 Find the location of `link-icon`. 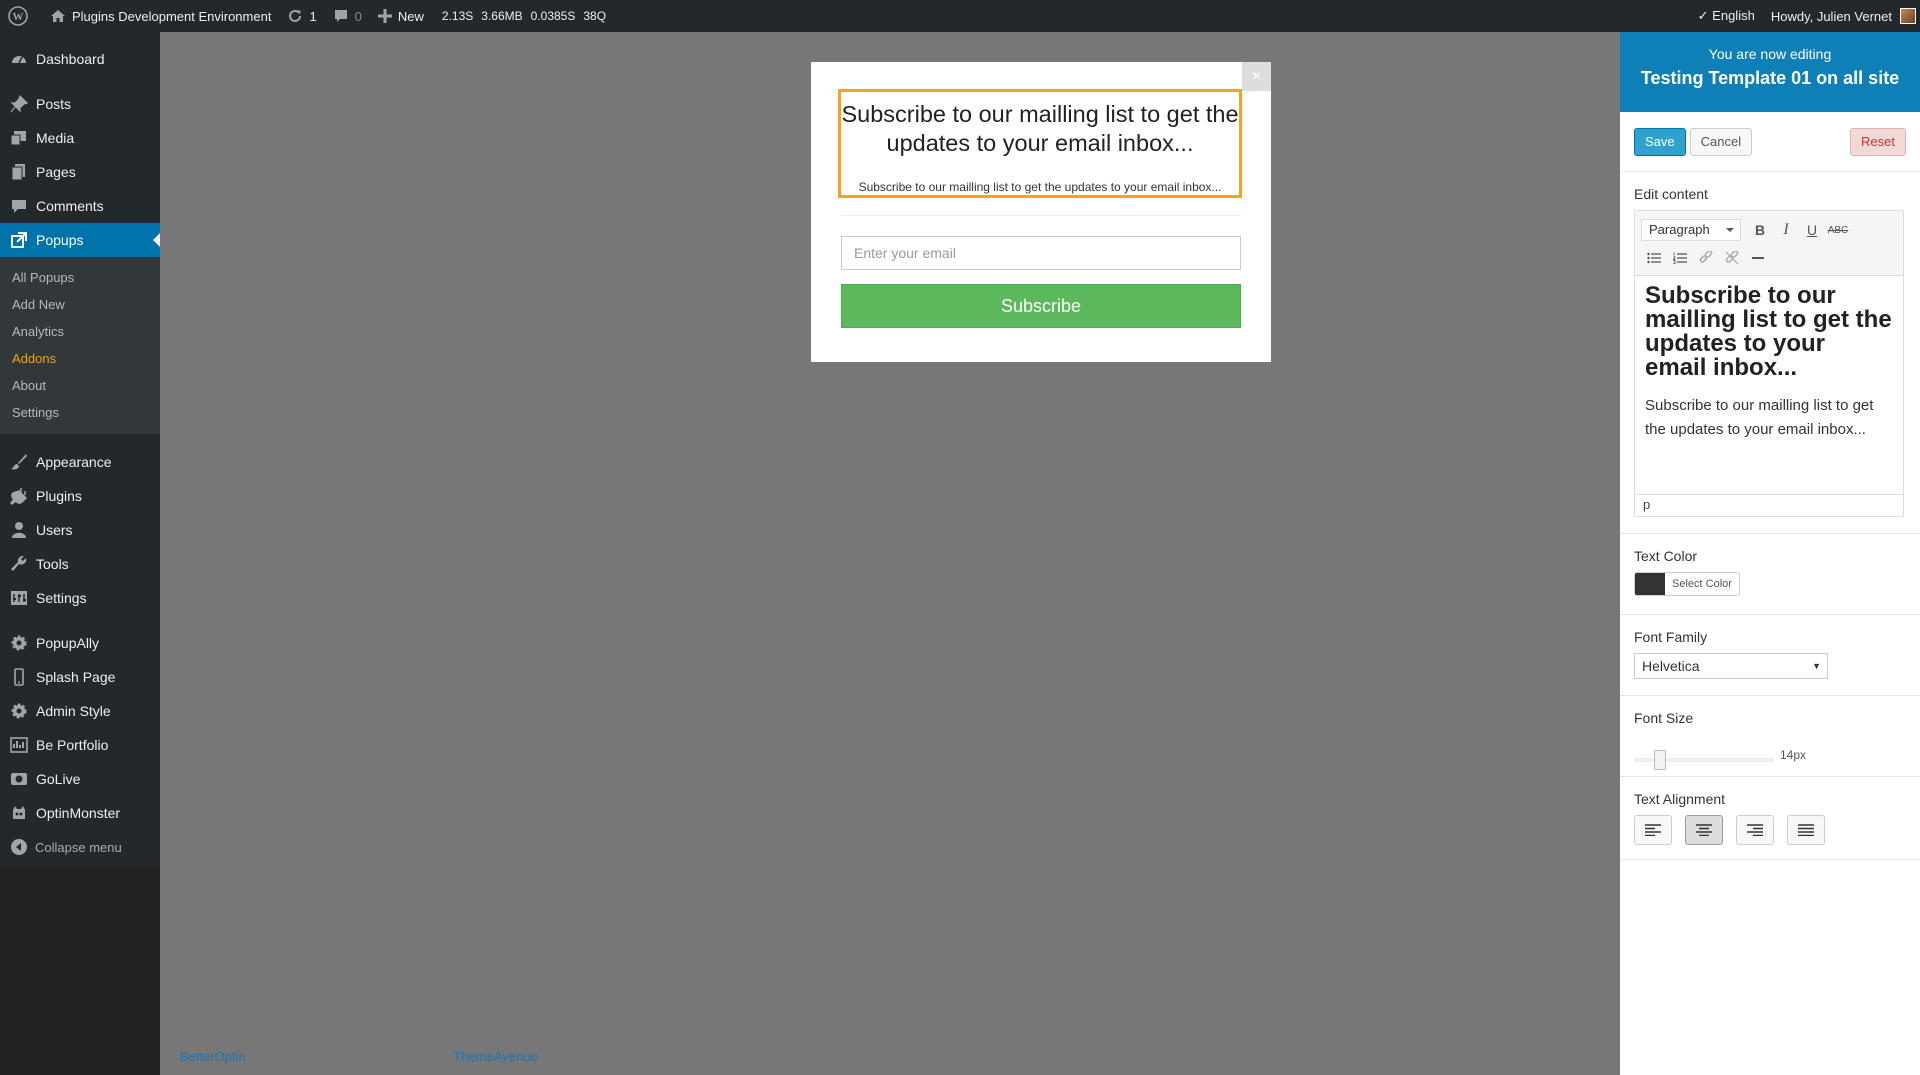

link-icon is located at coordinates (1706, 258).